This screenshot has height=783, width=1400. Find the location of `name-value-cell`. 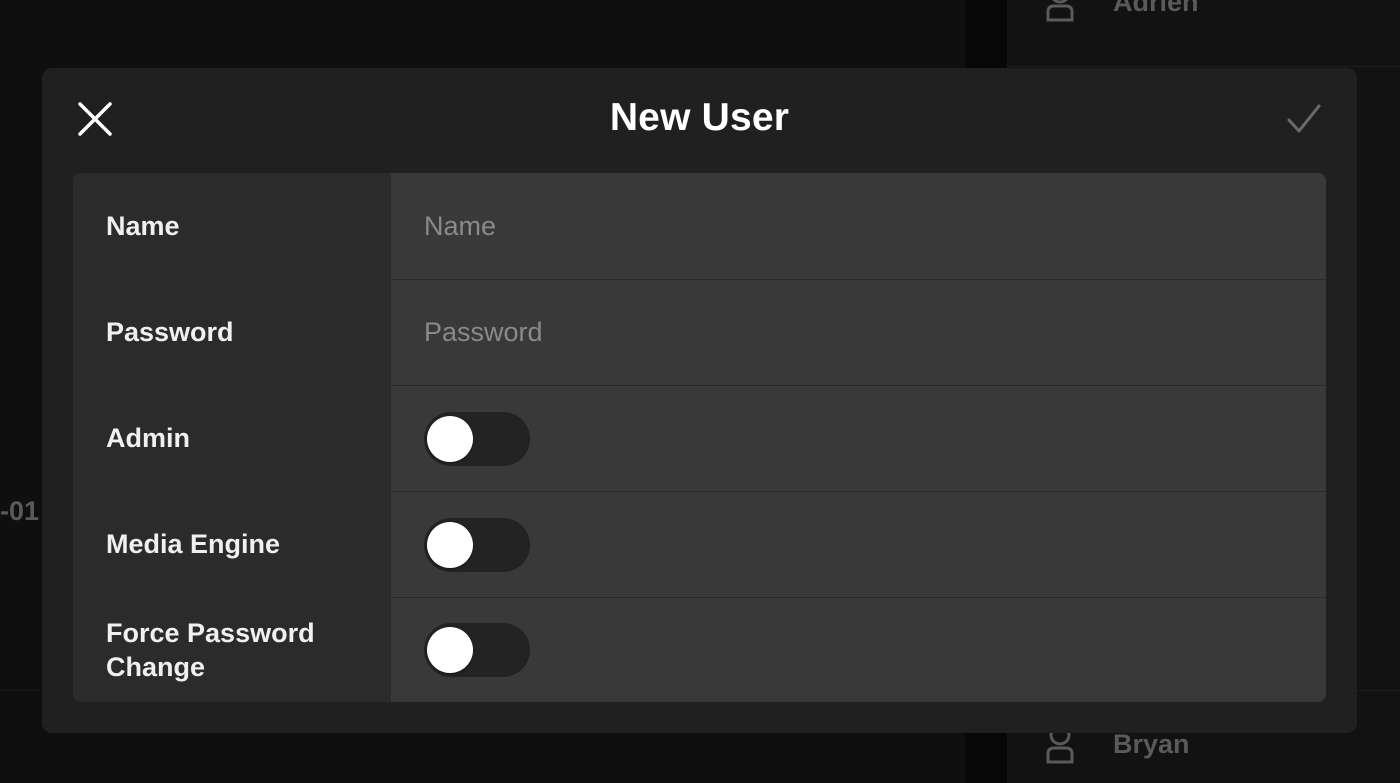

name-value-cell is located at coordinates (858, 226).